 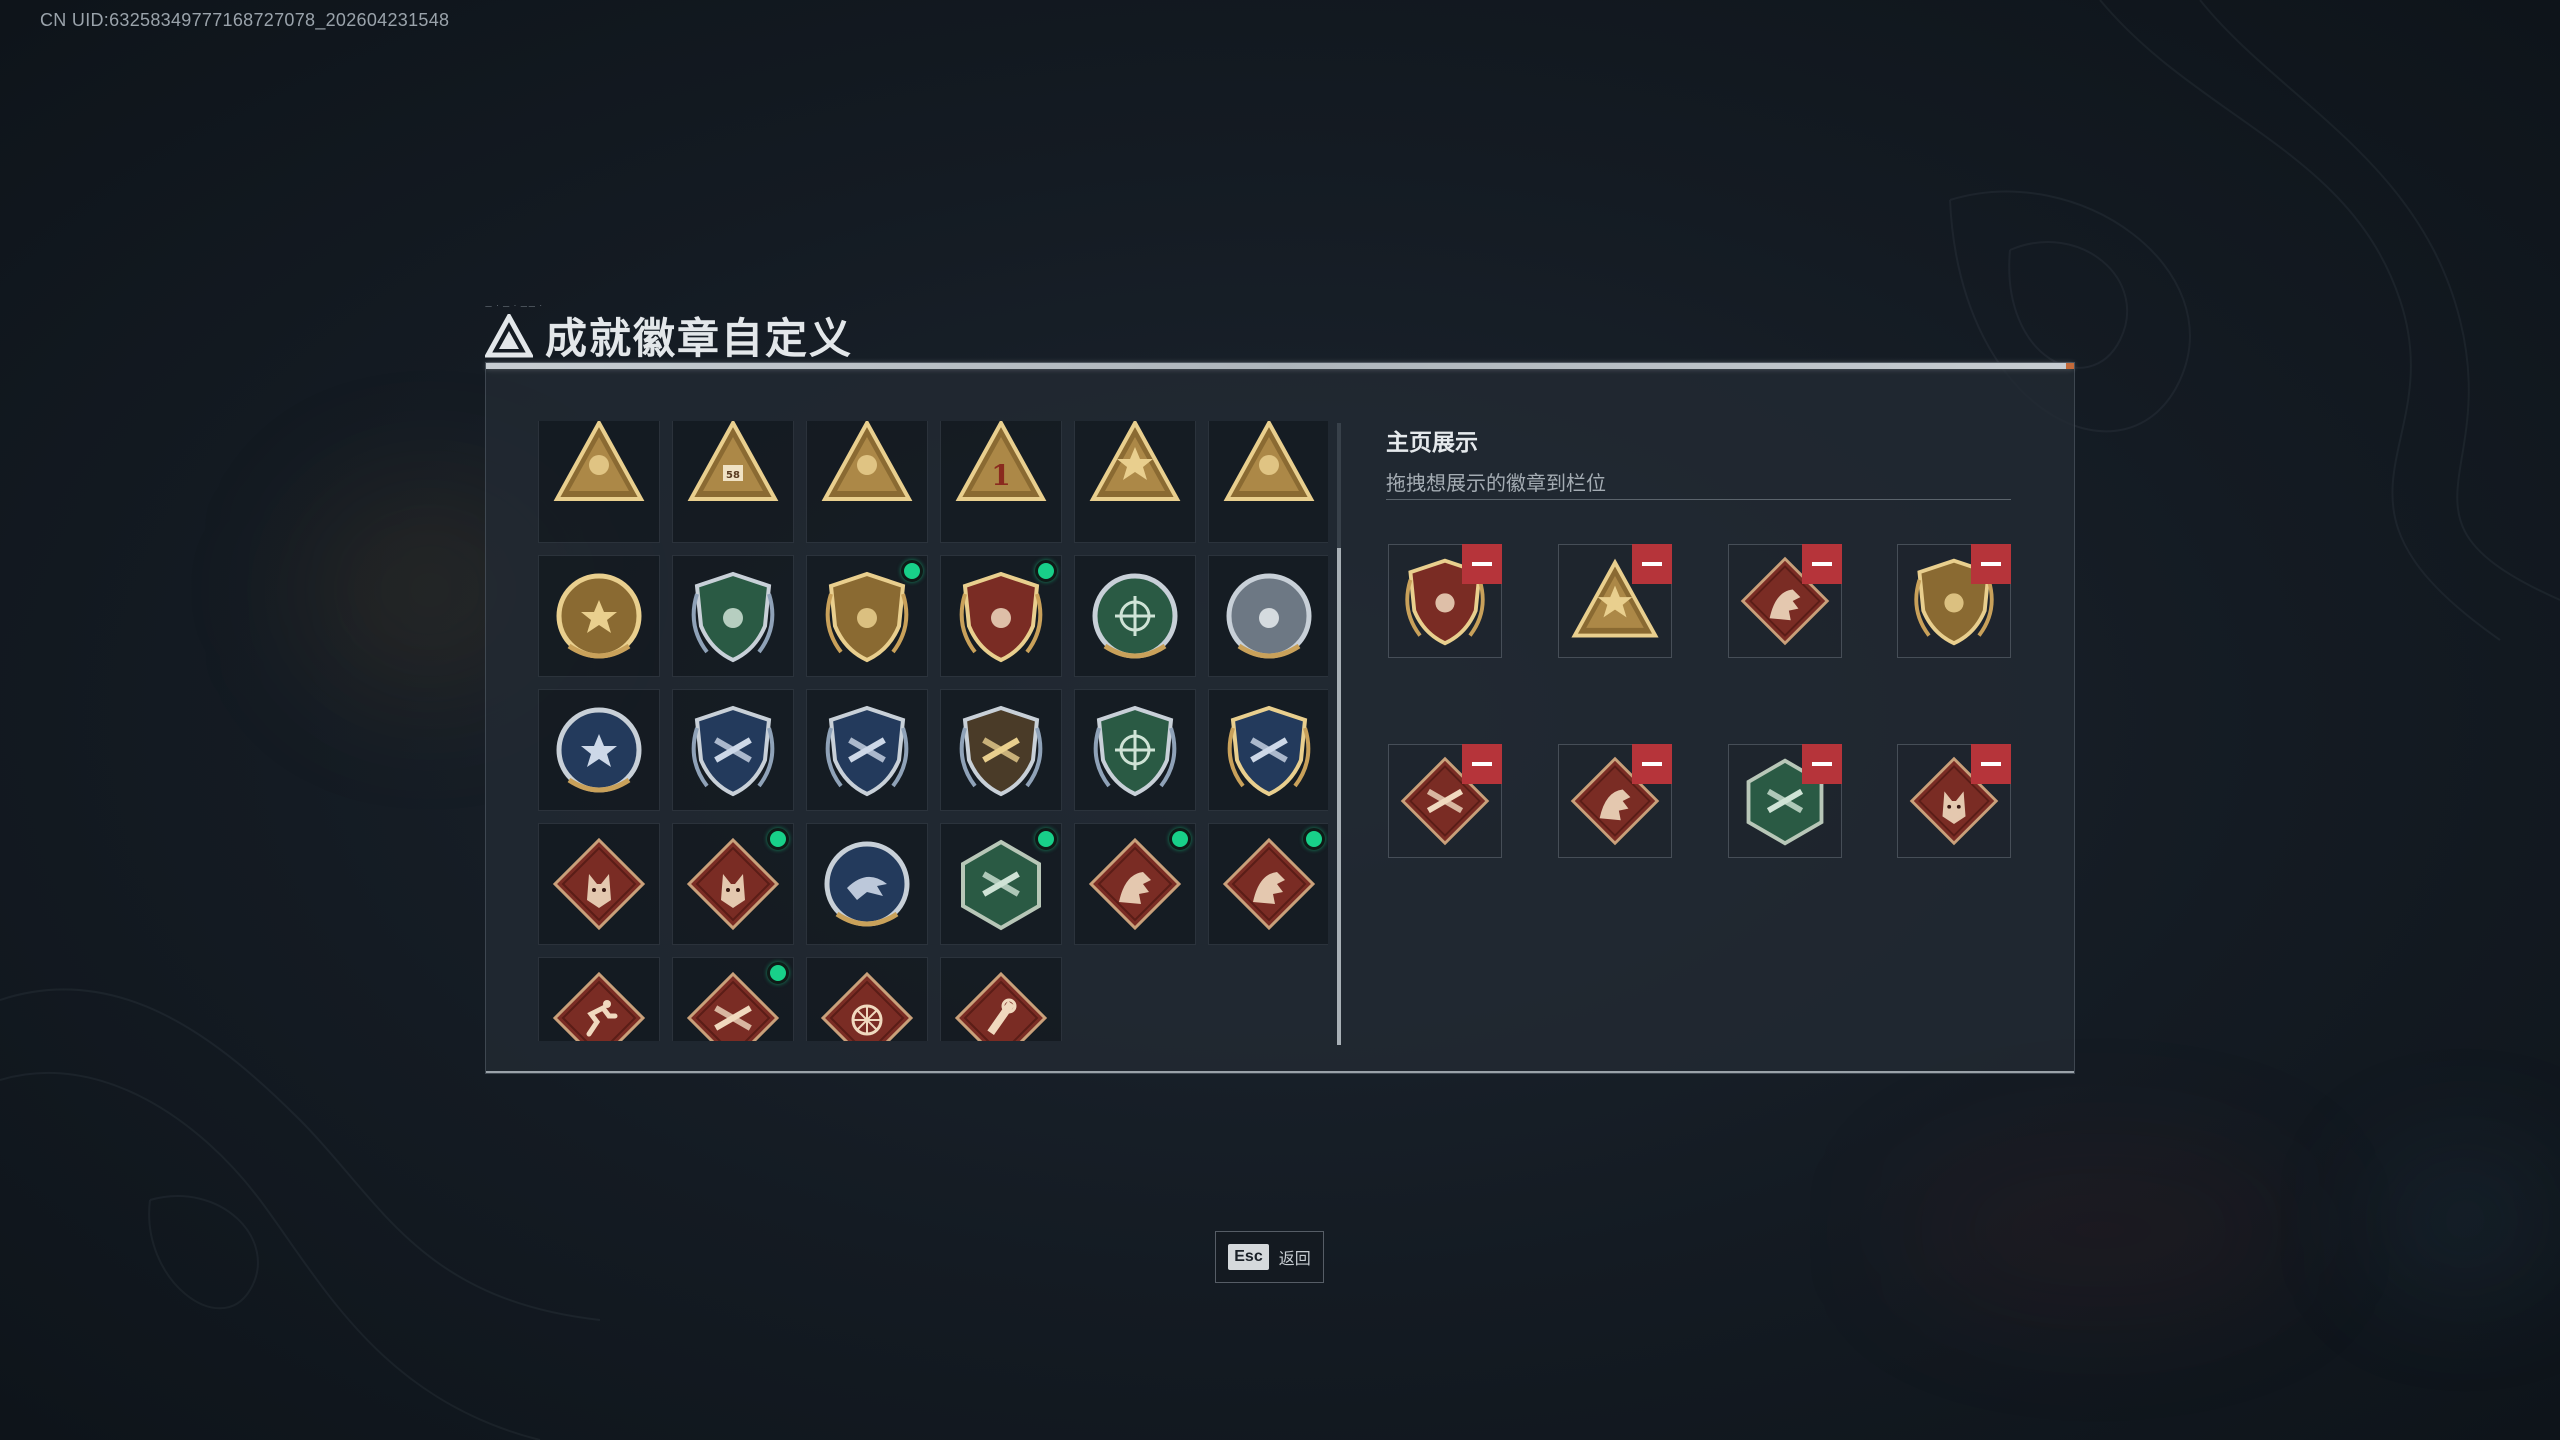 I want to click on svg-text: 1, so click(x=1000, y=475).